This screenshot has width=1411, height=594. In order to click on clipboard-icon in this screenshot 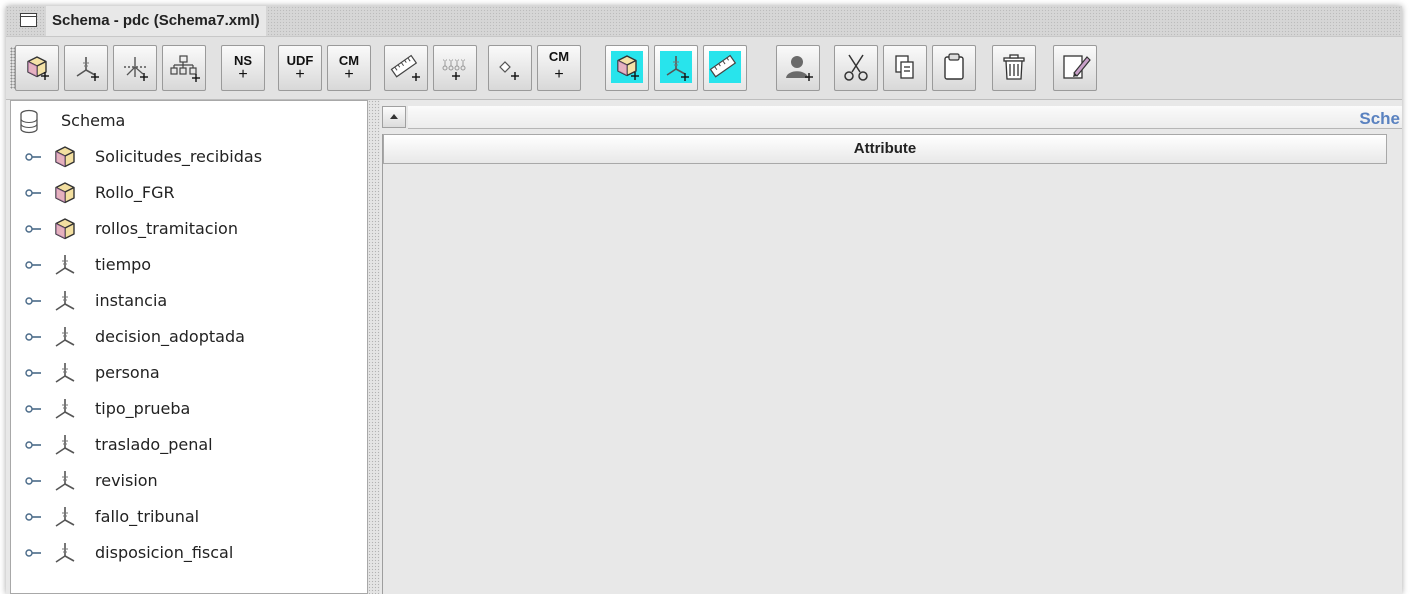, I will do `click(954, 66)`.